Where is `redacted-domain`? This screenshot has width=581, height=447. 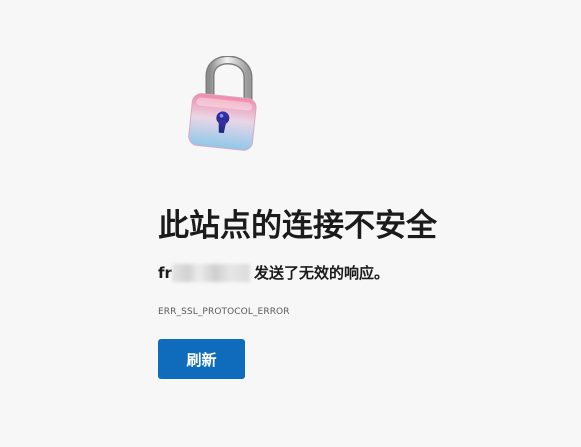
redacted-domain is located at coordinates (210, 272).